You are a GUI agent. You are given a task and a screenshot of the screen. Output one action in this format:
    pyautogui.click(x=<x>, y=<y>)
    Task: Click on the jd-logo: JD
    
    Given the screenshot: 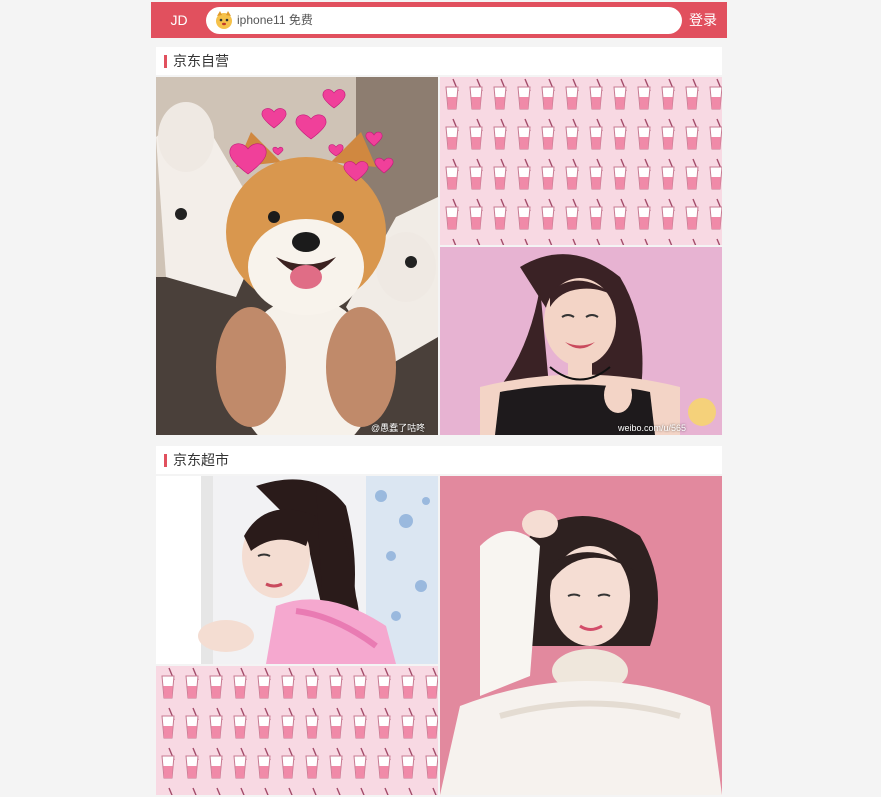 What is the action you would take?
    pyautogui.click(x=179, y=20)
    